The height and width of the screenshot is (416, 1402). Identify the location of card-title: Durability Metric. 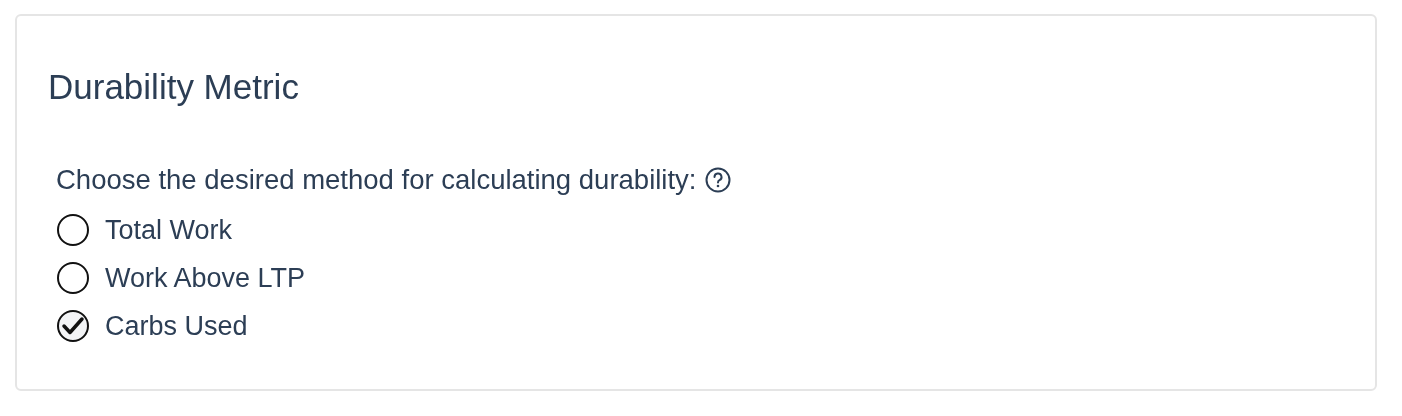
(173, 87).